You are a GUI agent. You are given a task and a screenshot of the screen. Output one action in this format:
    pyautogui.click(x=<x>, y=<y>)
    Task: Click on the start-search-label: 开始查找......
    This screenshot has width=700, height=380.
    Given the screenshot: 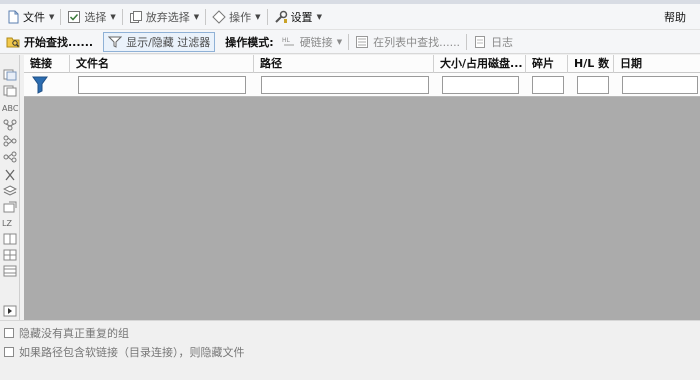 What is the action you would take?
    pyautogui.click(x=59, y=42)
    